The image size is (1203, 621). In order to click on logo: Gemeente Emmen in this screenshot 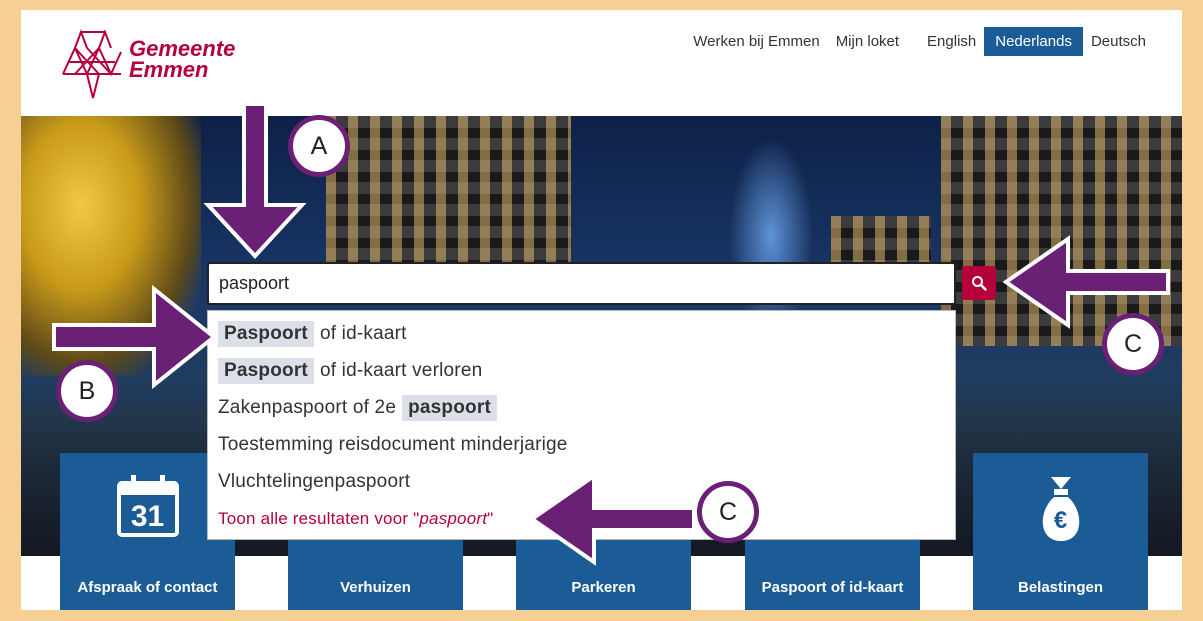, I will do `click(164, 63)`.